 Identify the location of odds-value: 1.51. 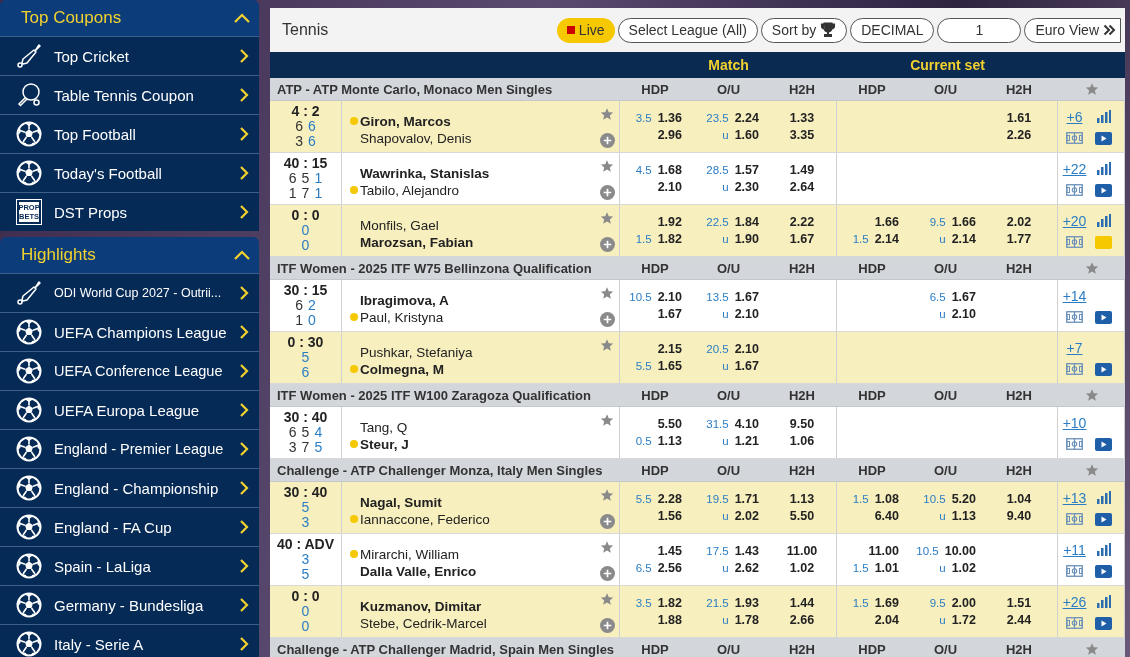
(1019, 602).